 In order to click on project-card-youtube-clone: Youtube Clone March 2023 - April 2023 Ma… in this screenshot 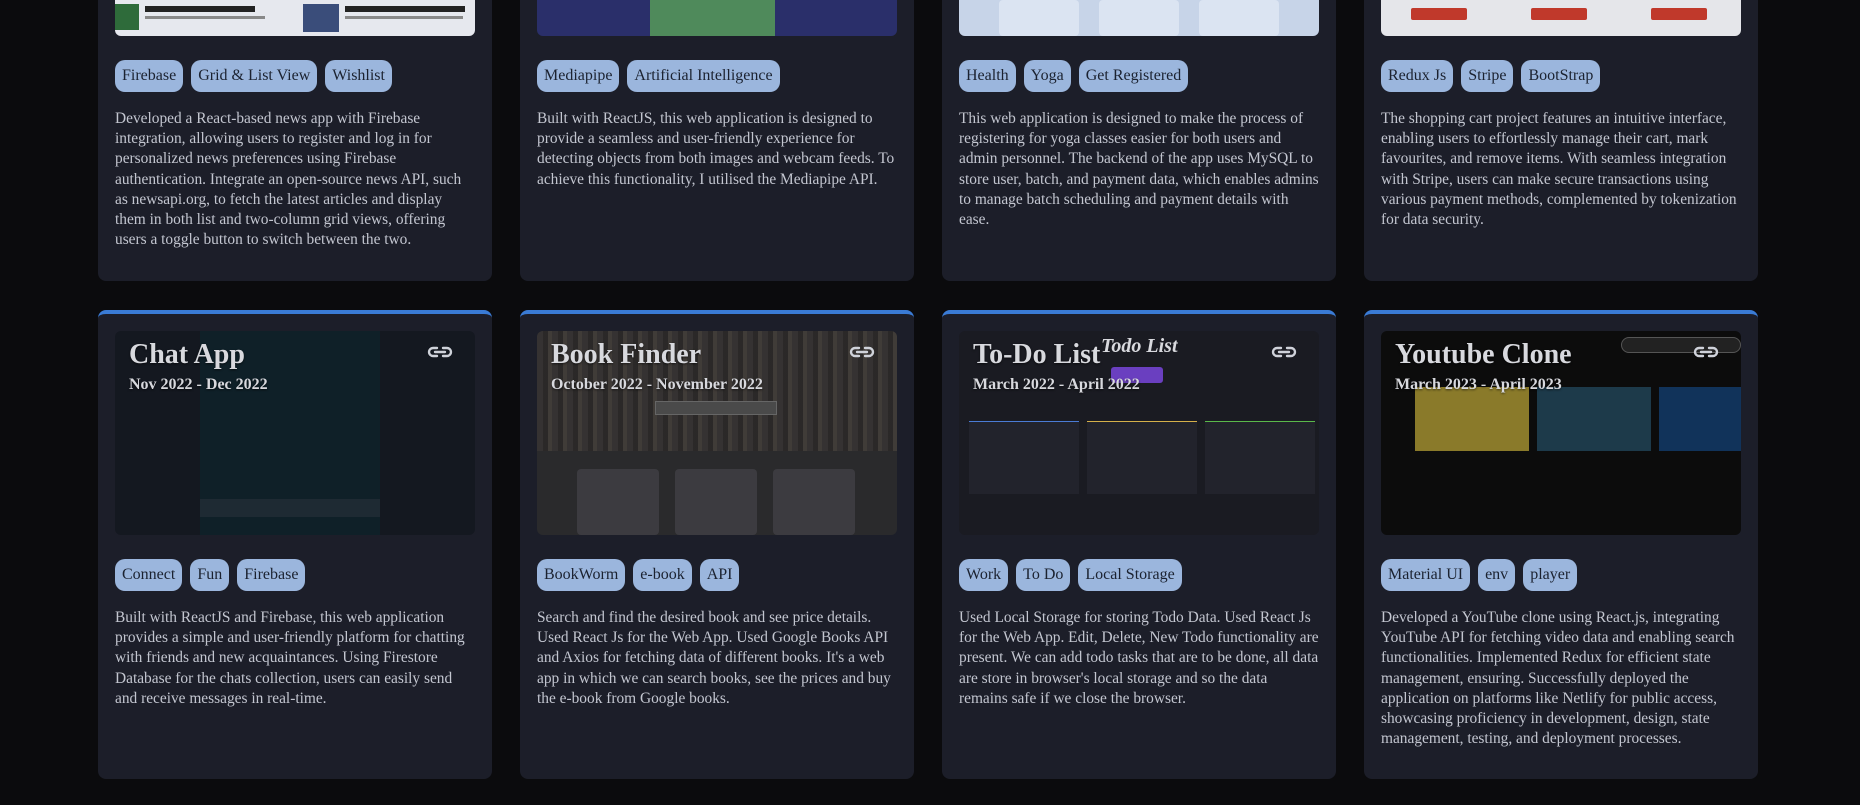, I will do `click(1561, 544)`.